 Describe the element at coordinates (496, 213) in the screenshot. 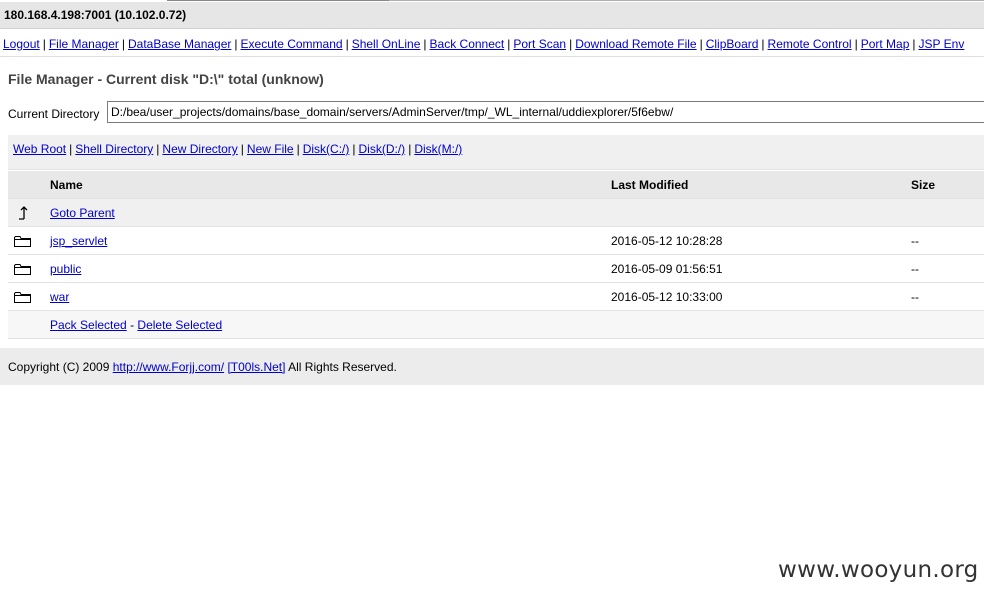

I see `table-row-goto-parent: Goto Parent` at that location.